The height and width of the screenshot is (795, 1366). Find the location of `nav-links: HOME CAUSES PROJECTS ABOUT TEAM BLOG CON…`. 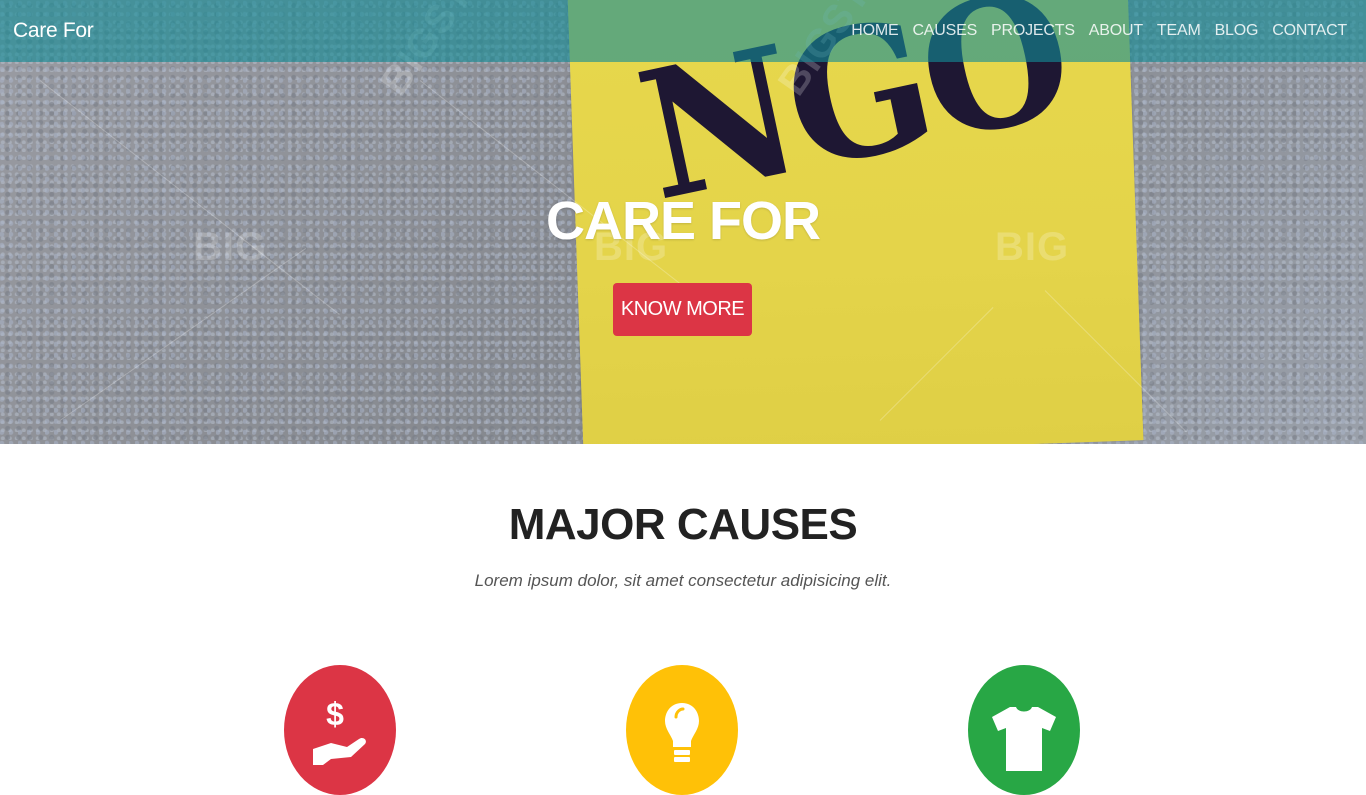

nav-links: HOME CAUSES PROJECTS ABOUT TEAM BLOG CON… is located at coordinates (1099, 31).